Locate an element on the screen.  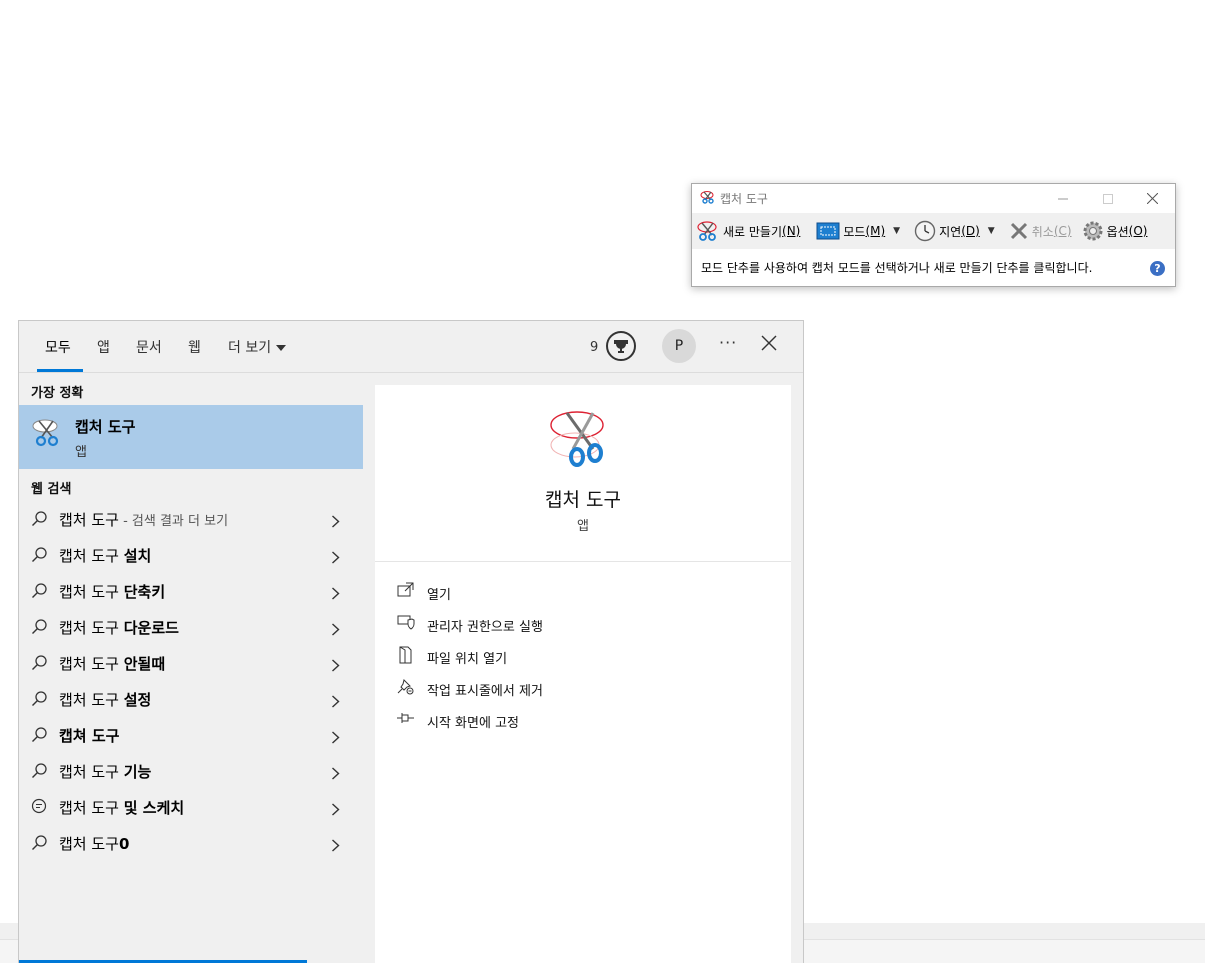
tab-more: 더 보기 is located at coordinates (257, 347).